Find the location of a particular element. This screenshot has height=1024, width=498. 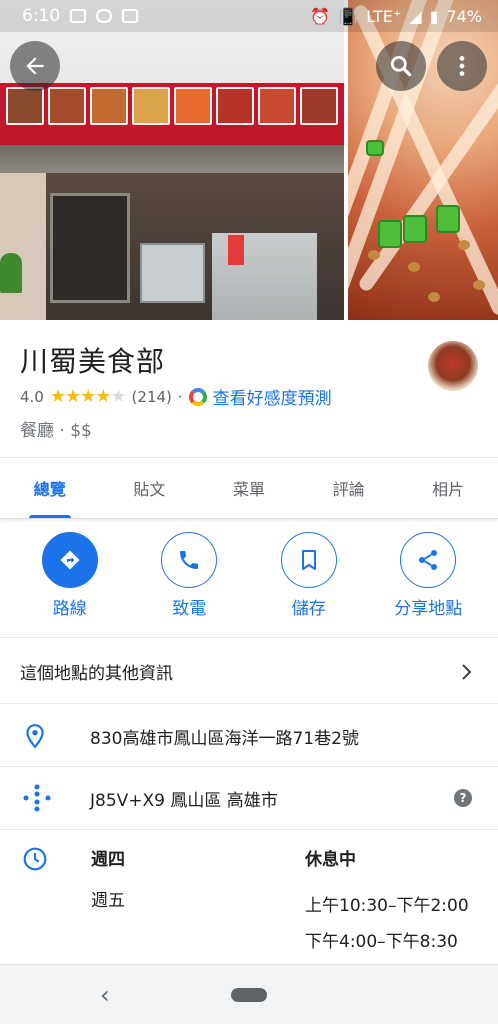

more-info-label: 這個地點的其他資訊 is located at coordinates (96, 674).